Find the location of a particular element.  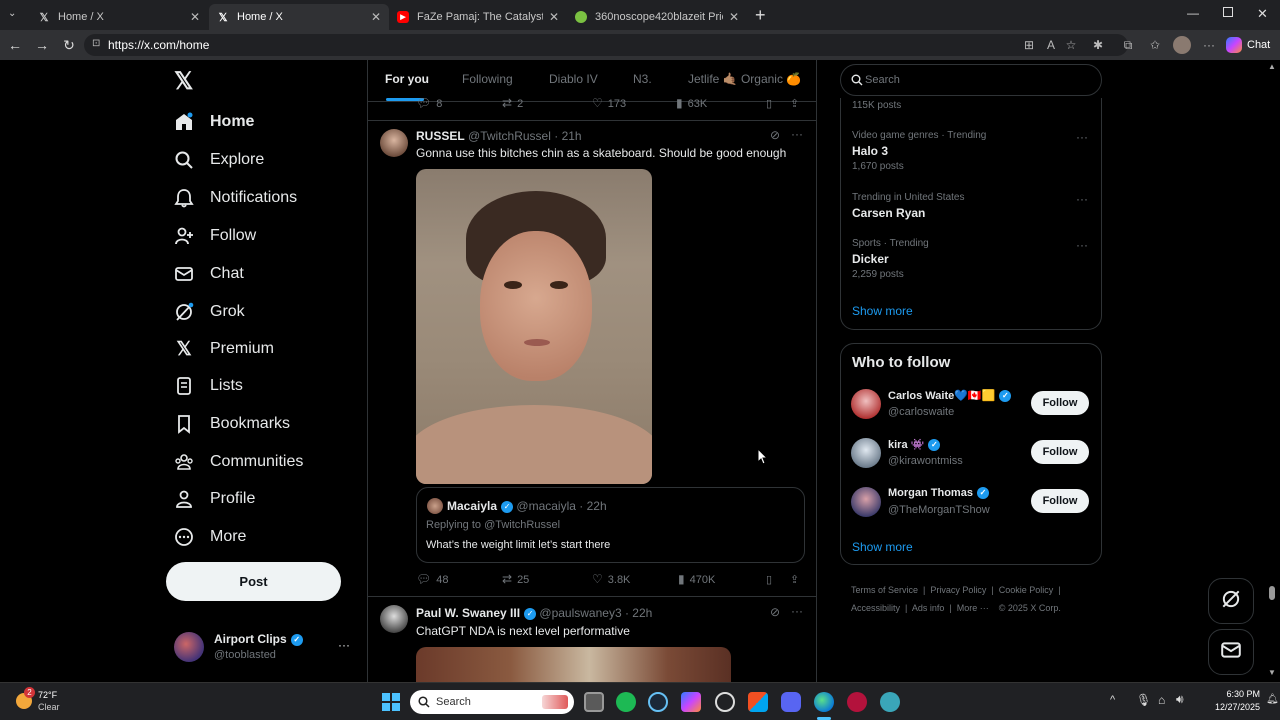

menu-ellipsis-icon: ··· is located at coordinates (1209, 45).